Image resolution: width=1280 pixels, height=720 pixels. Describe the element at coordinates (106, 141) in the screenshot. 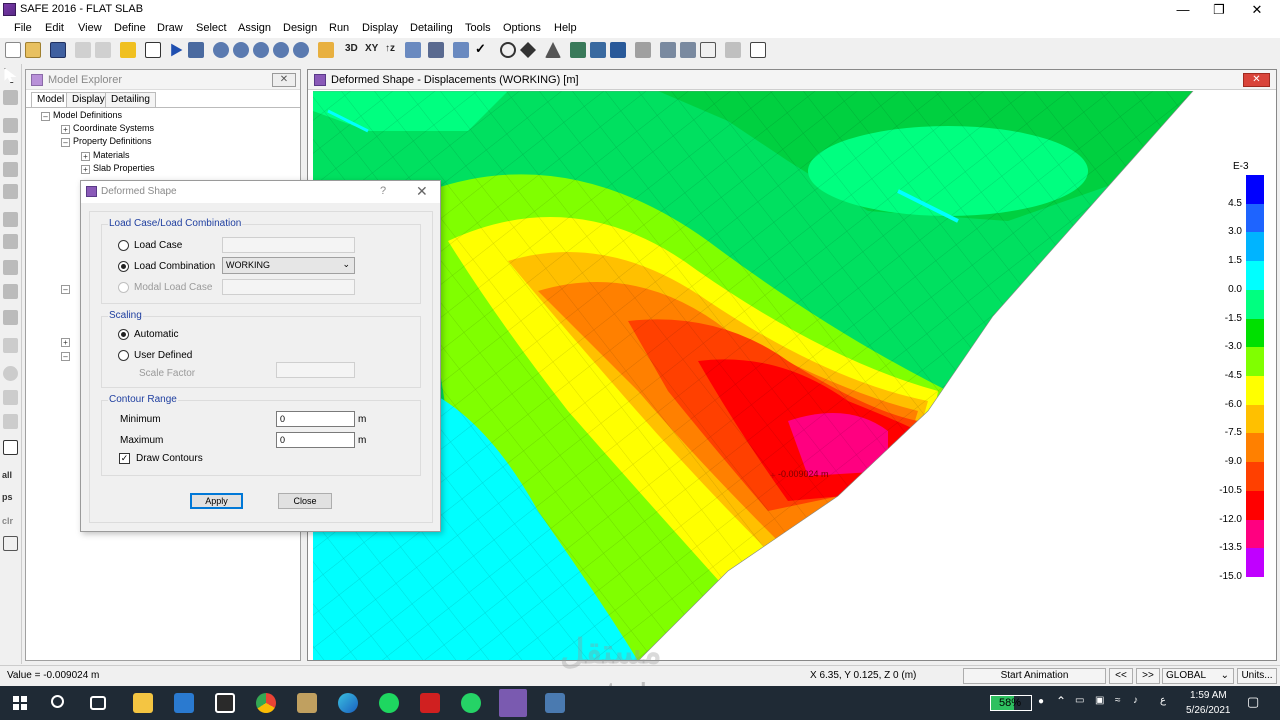

I see `tree-item-property-definitions: – Property Definitions` at that location.